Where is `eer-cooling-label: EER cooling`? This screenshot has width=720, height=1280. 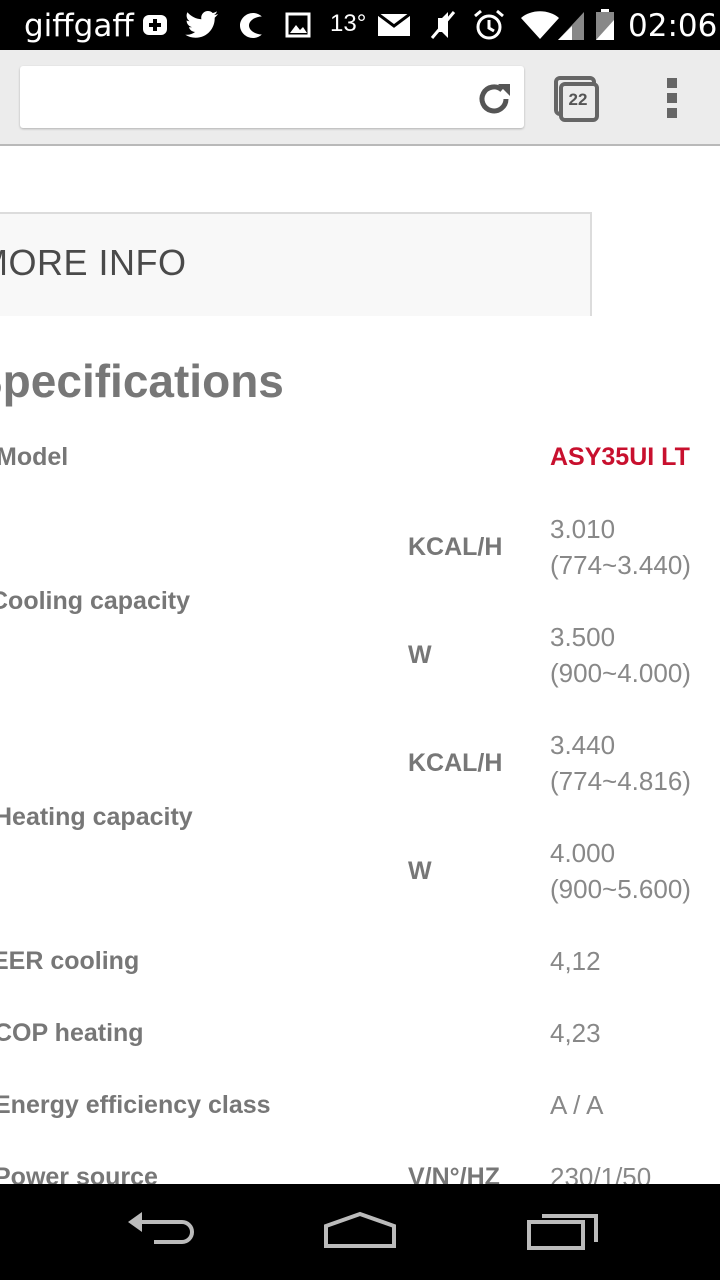
eer-cooling-label: EER cooling is located at coordinates (70, 961).